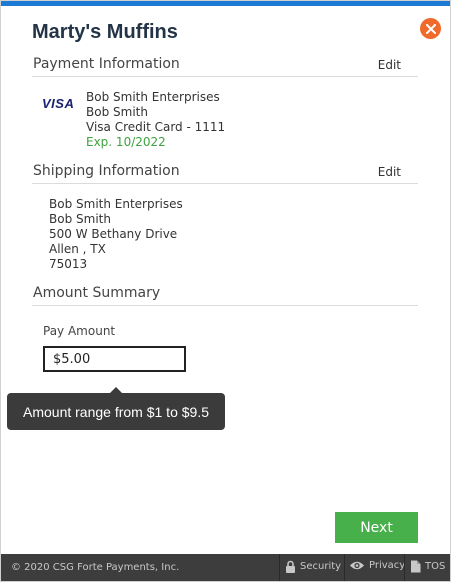  I want to click on amount-section-header: Amount Summary, so click(225, 295).